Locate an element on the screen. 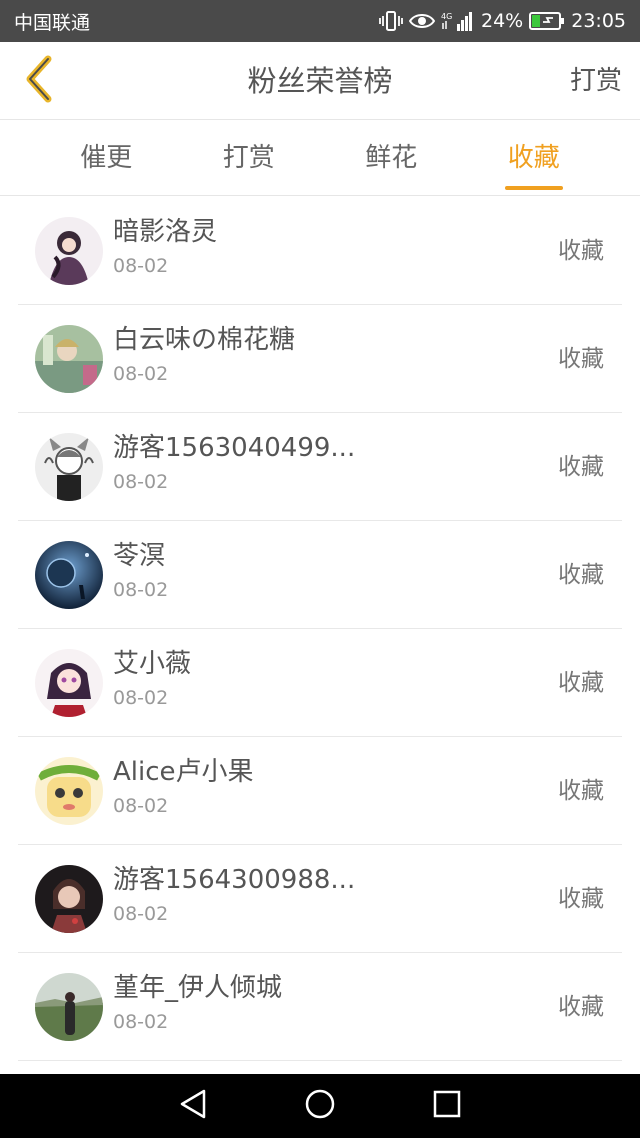  list-item: 艾小薇 08-02 收藏 is located at coordinates (320, 683).